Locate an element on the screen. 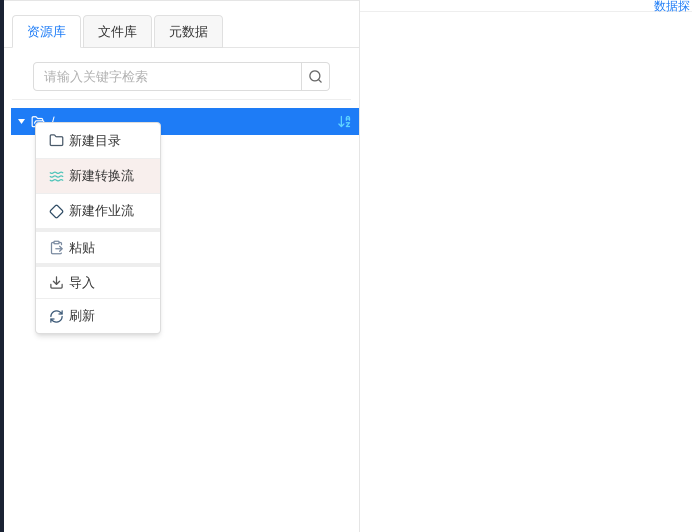 The height and width of the screenshot is (532, 692). tab: 文件库 is located at coordinates (117, 31).